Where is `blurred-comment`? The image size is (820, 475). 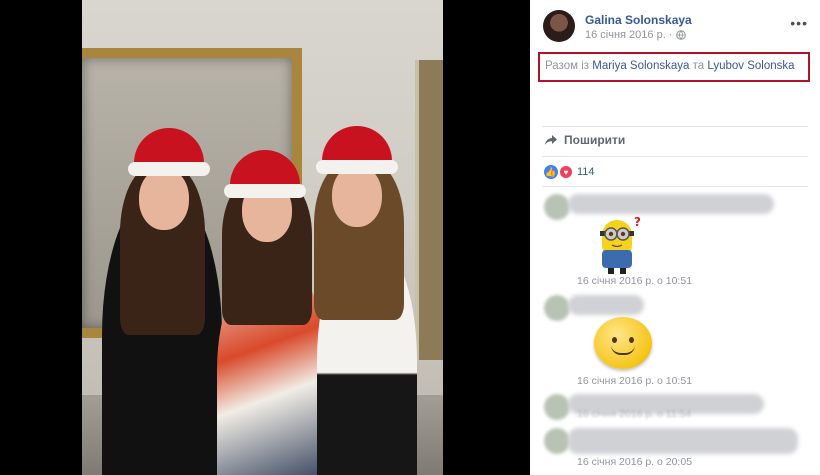
blurred-comment is located at coordinates (683, 441).